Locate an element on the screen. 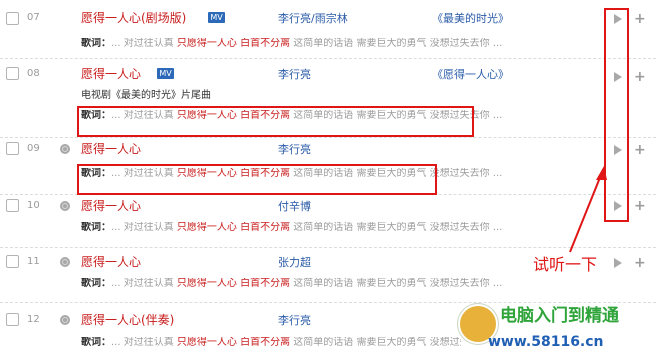 The image size is (656, 364). play-icon is located at coordinates (618, 263).